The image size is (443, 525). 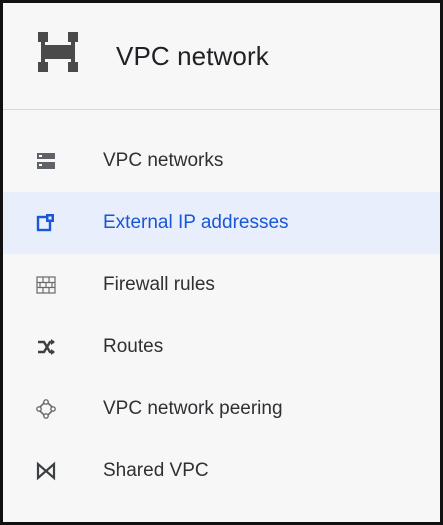 What do you see at coordinates (46, 223) in the screenshot?
I see `external-ip-icon` at bounding box center [46, 223].